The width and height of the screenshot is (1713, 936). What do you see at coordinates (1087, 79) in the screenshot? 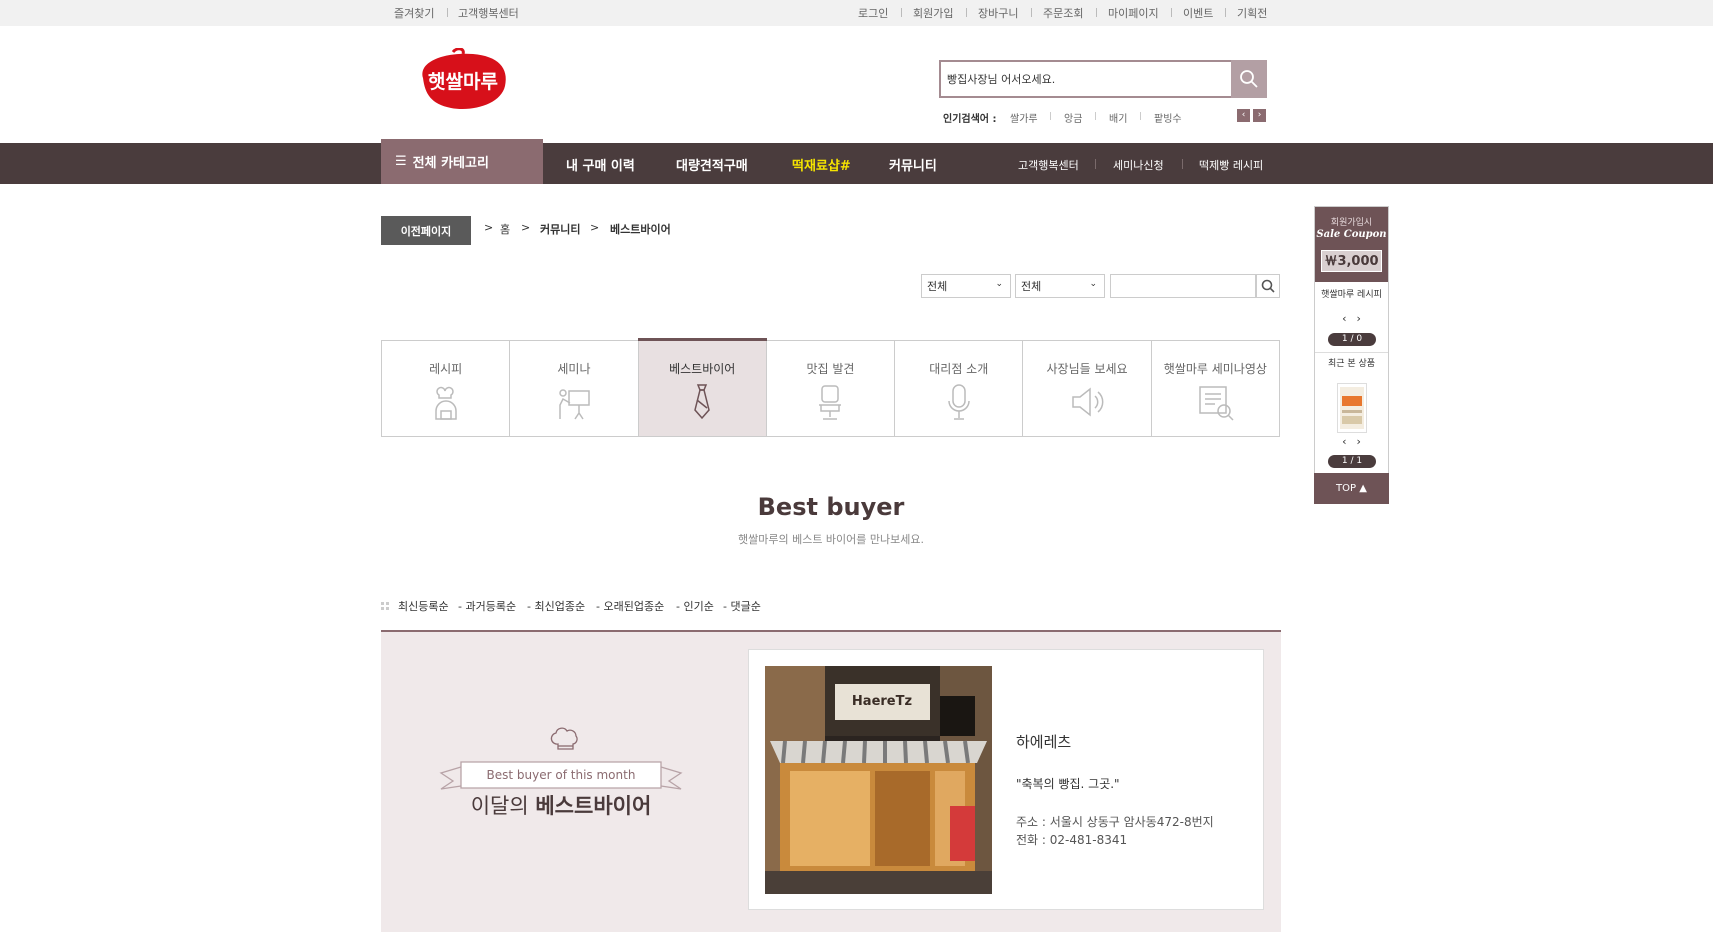
I see `search-input` at bounding box center [1087, 79].